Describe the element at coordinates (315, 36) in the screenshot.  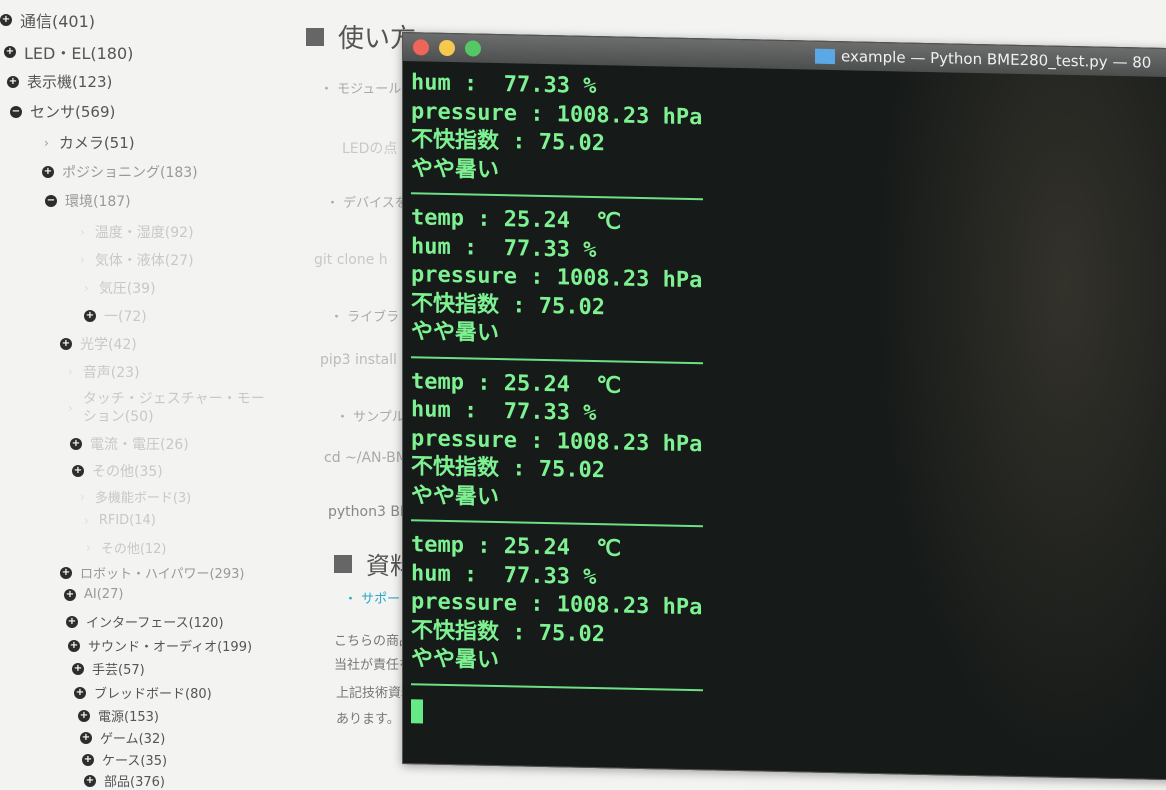
I see `heading-square-icon` at that location.